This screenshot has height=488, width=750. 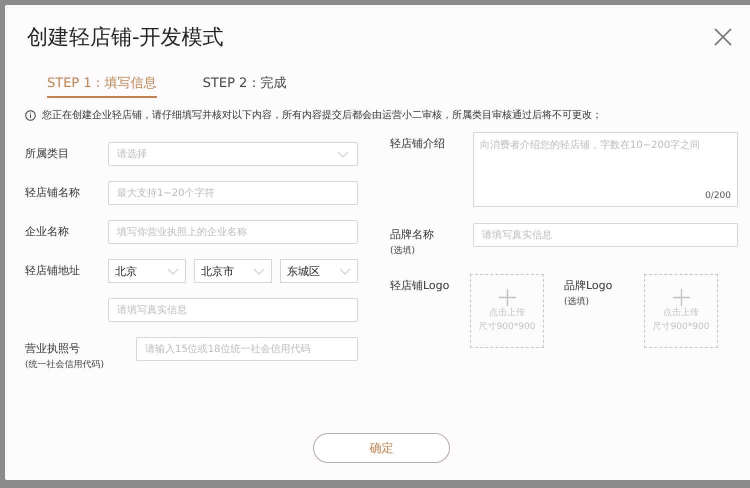 I want to click on field-label: 轻店铺地址, so click(x=53, y=270).